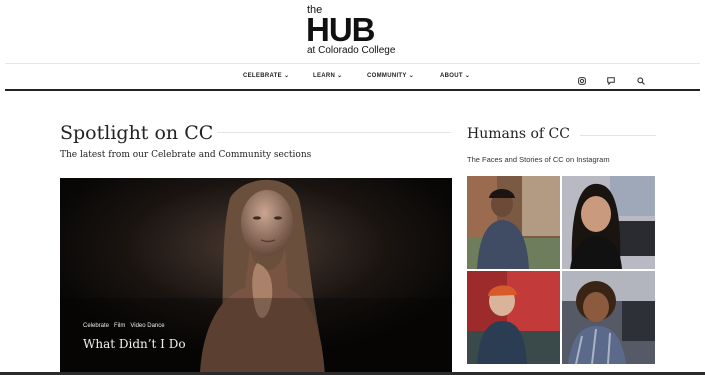 Image resolution: width=705 pixels, height=375 pixels. Describe the element at coordinates (147, 326) in the screenshot. I see `tag-link: Video Dance` at that location.